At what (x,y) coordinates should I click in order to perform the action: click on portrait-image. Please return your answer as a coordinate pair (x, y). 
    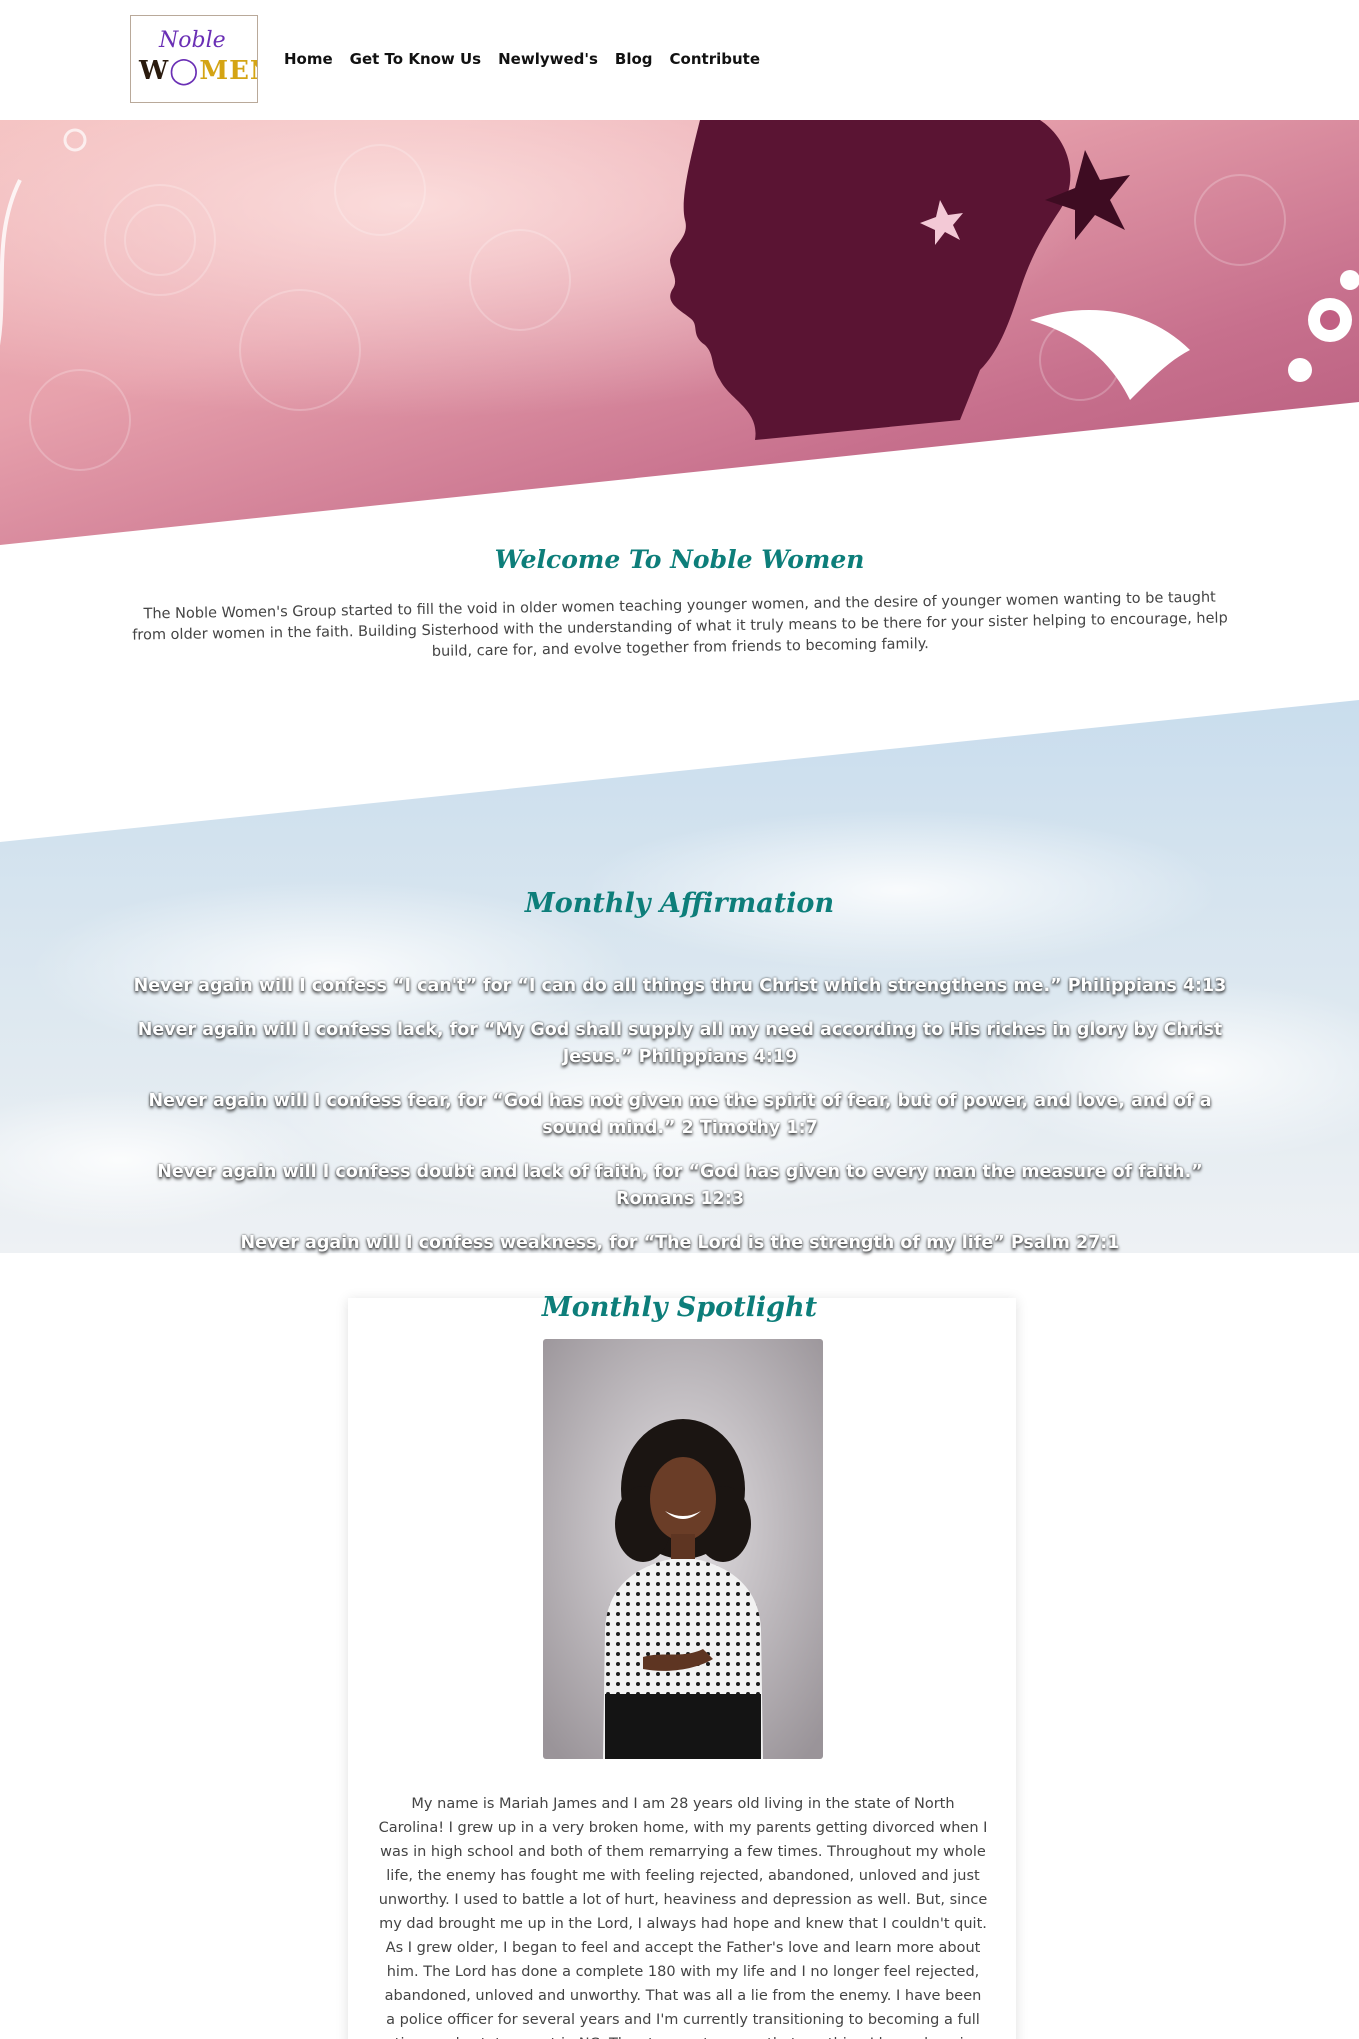
    Looking at the image, I should click on (683, 1549).